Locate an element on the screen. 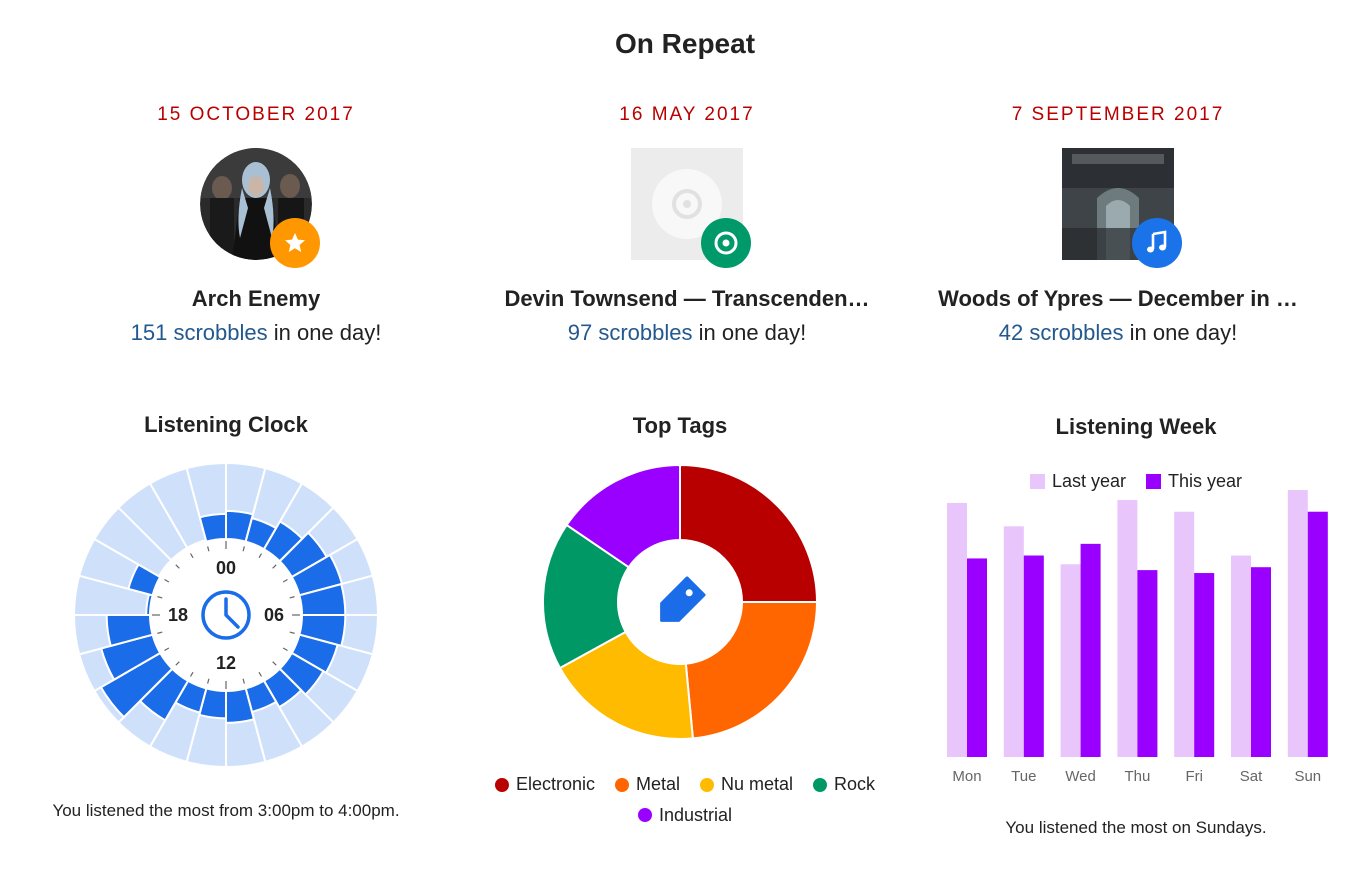 This screenshot has width=1370, height=881. legend-label: Industrial is located at coordinates (695, 814).